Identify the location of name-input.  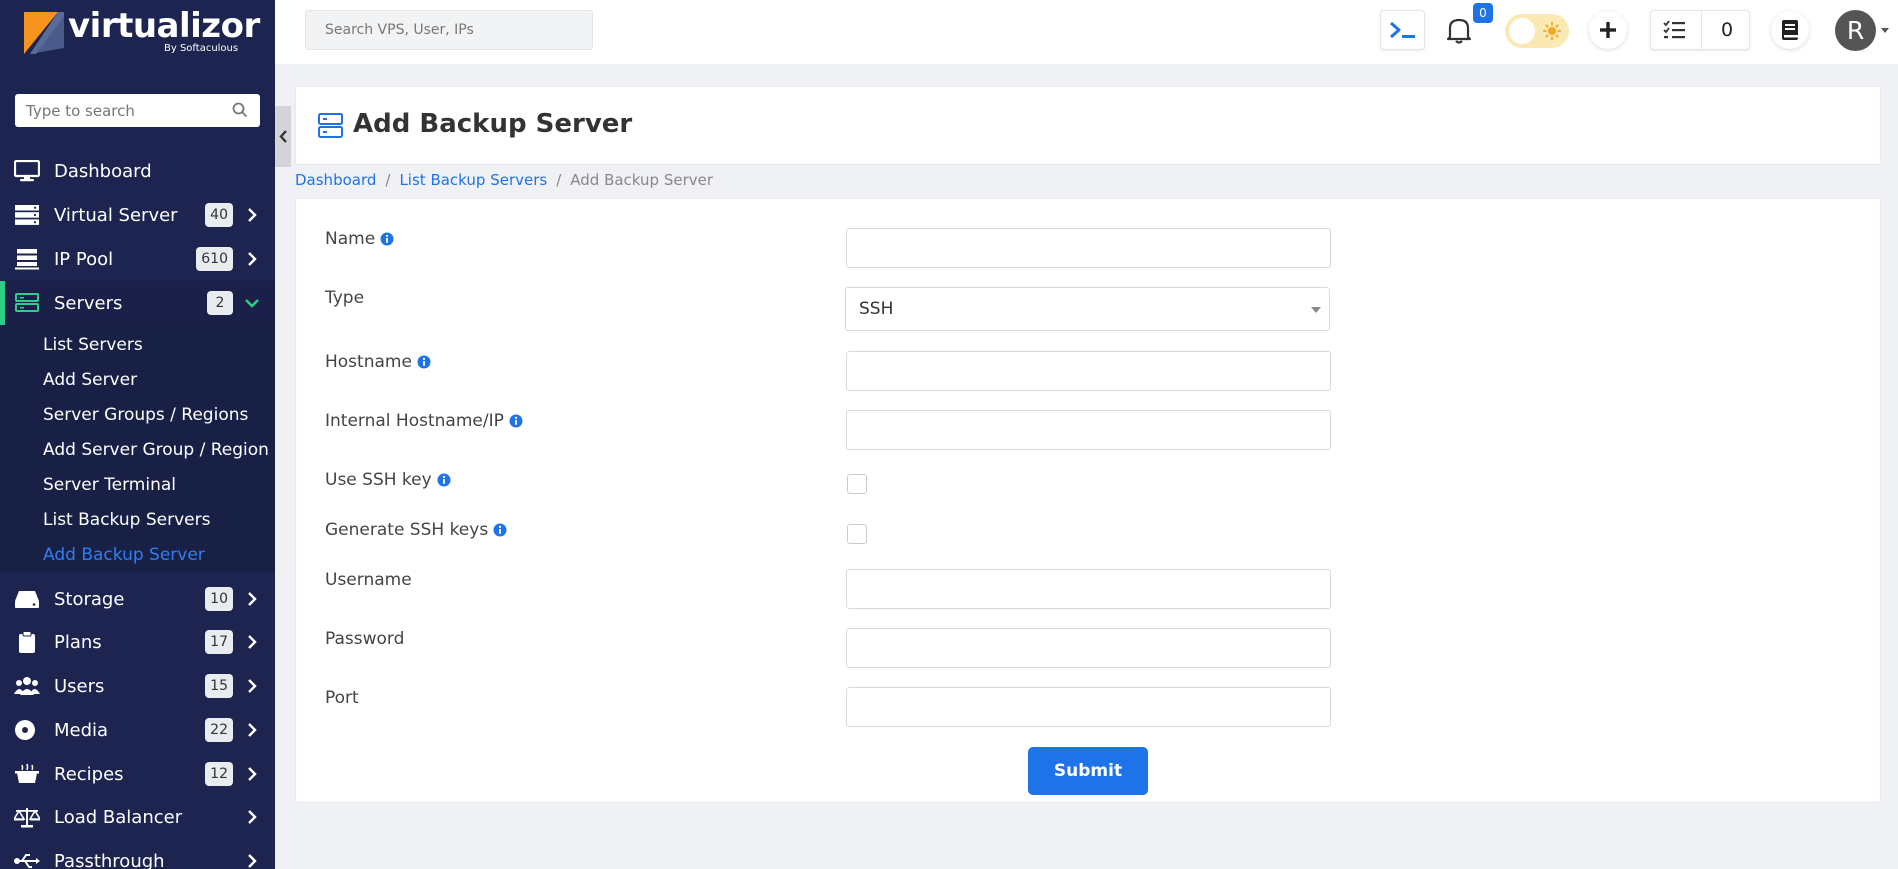
(1088, 248).